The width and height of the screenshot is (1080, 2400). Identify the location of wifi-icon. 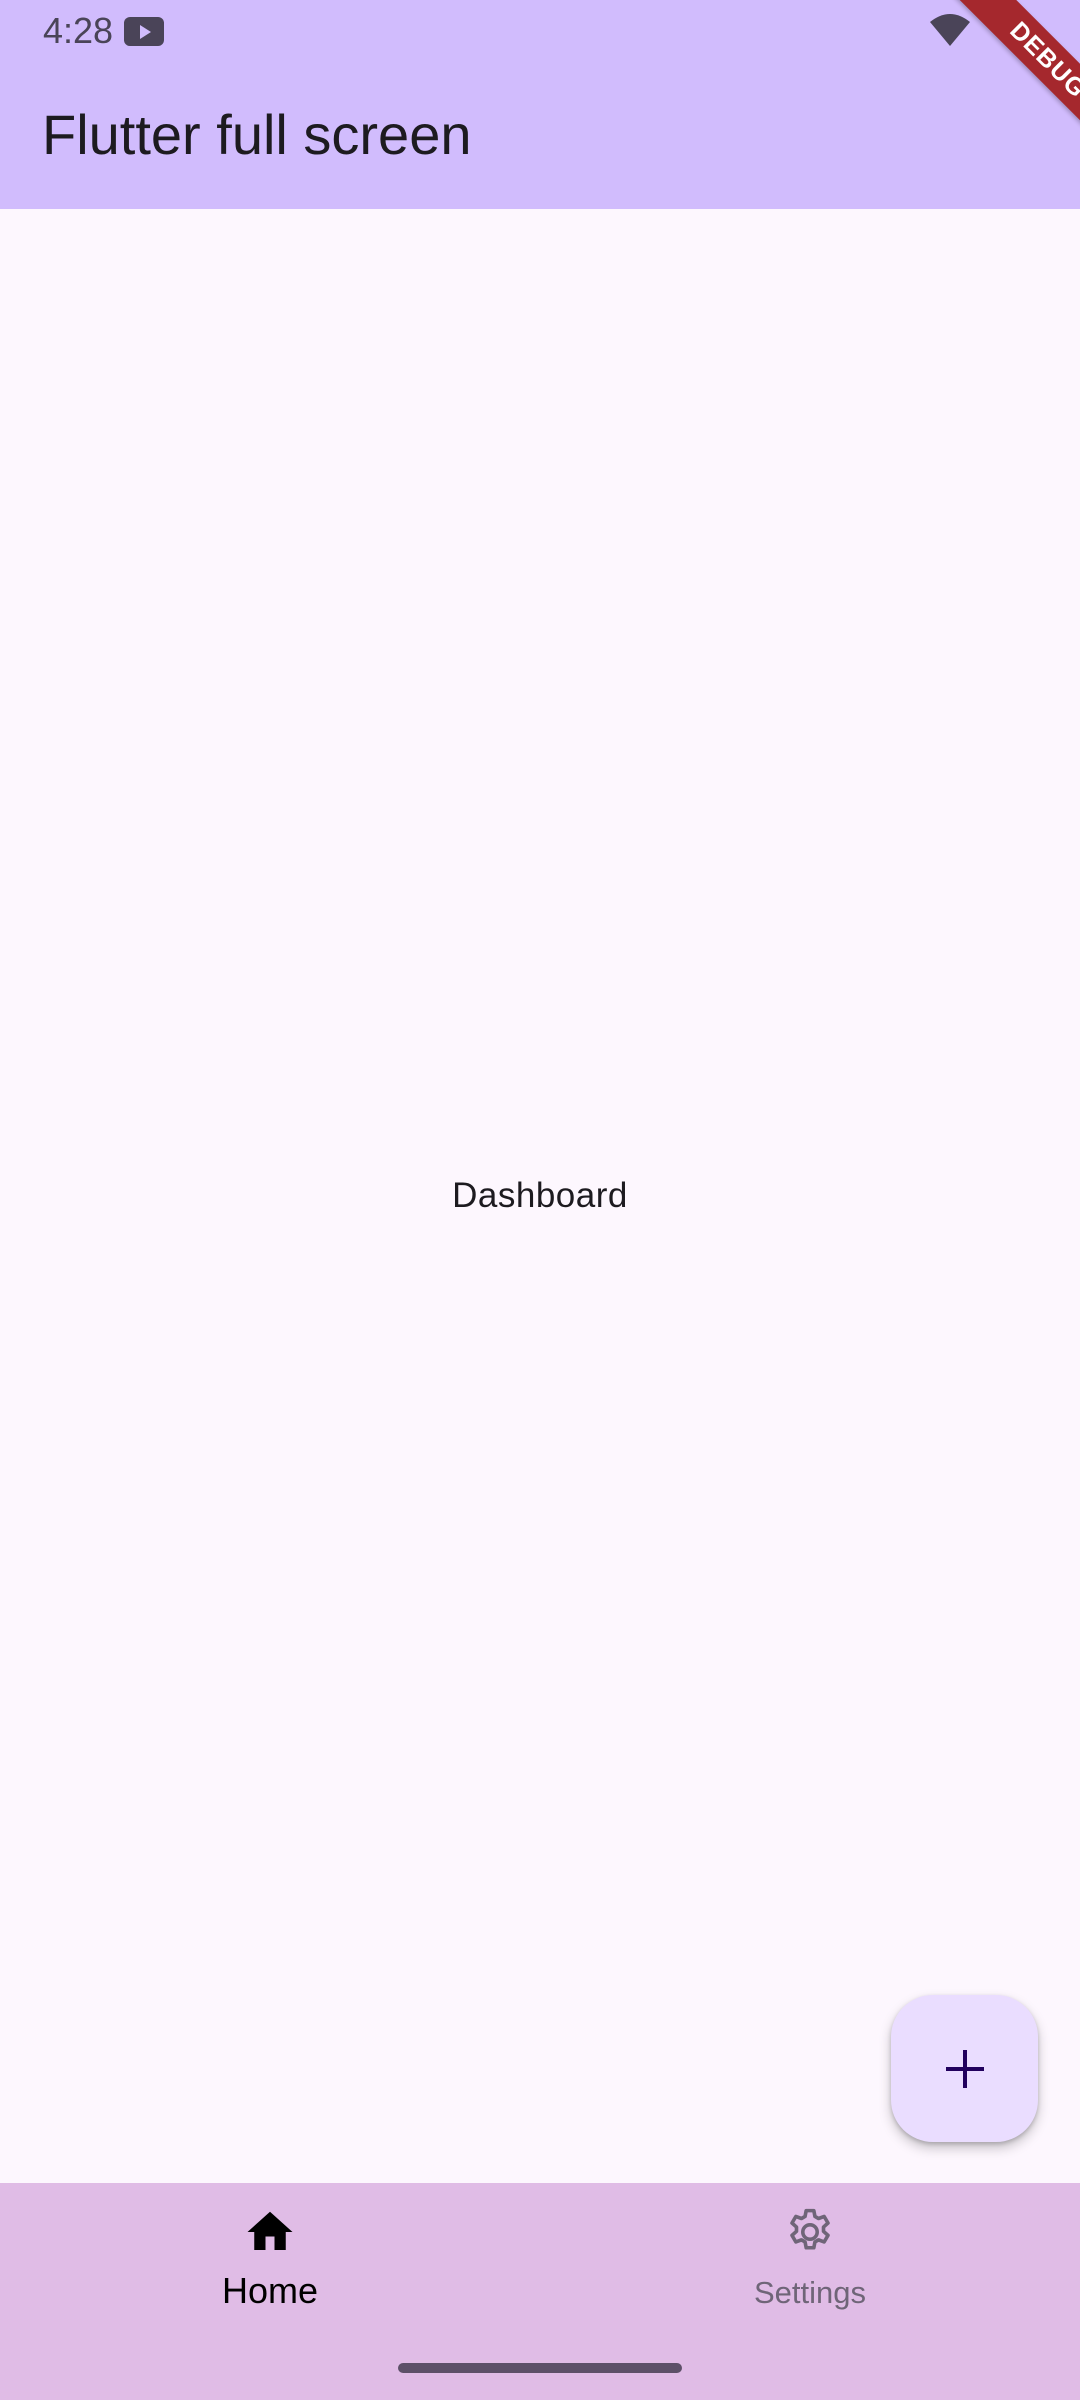
(950, 30).